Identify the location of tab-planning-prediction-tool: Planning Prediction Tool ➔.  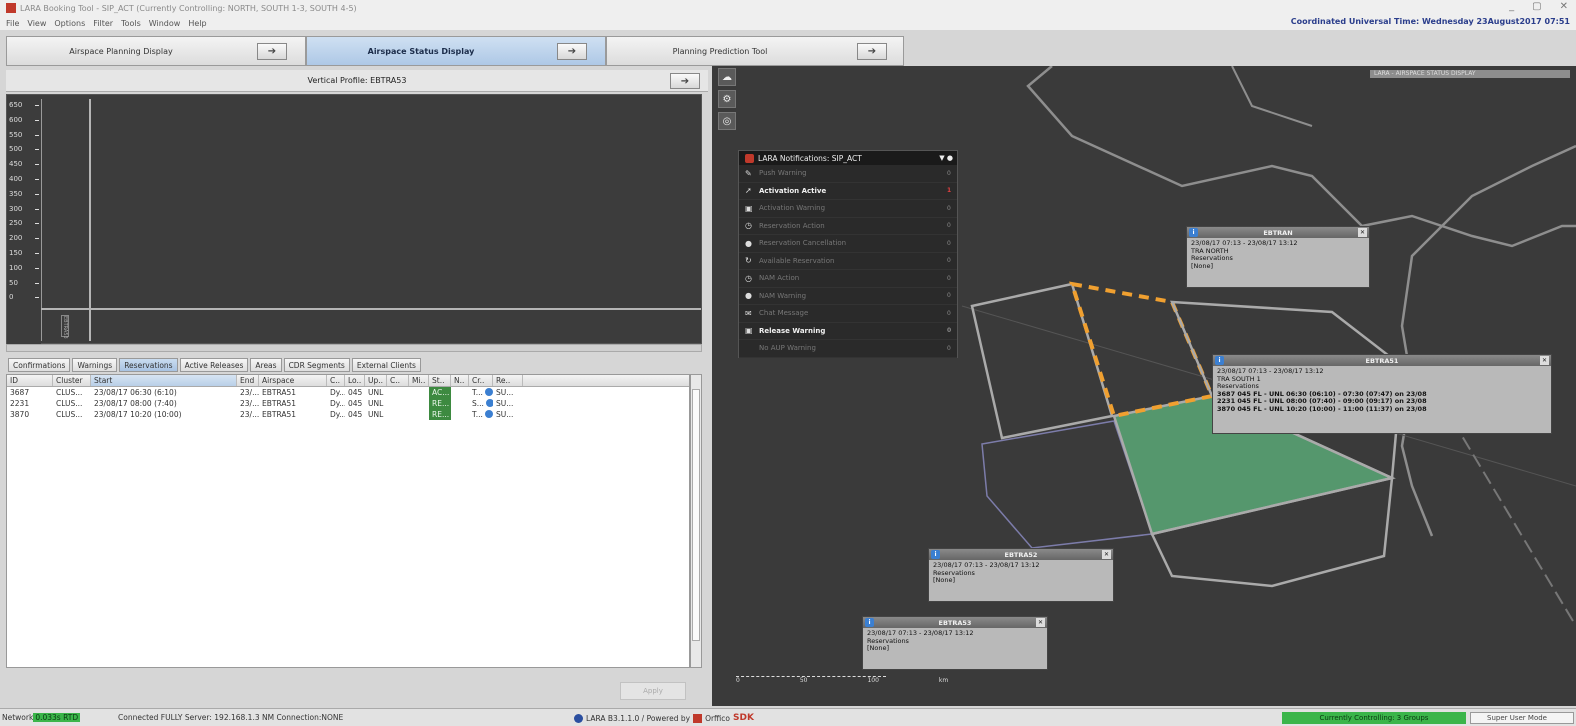
(755, 51).